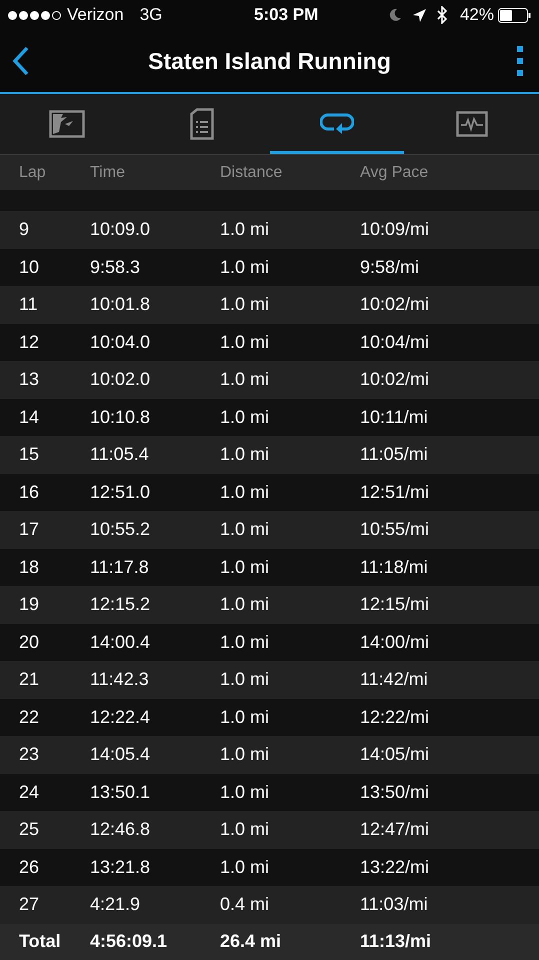 Image resolution: width=539 pixels, height=960 pixels. What do you see at coordinates (269, 61) in the screenshot?
I see `screen-title: Staten Island Running` at bounding box center [269, 61].